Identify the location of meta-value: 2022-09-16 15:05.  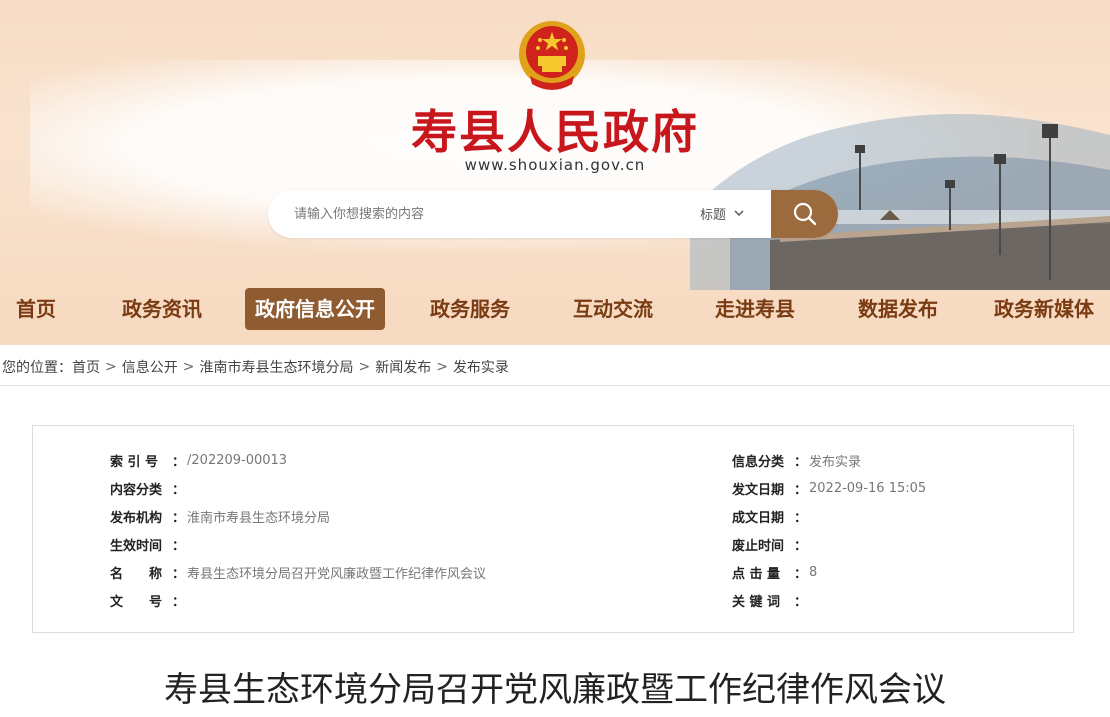
(868, 488).